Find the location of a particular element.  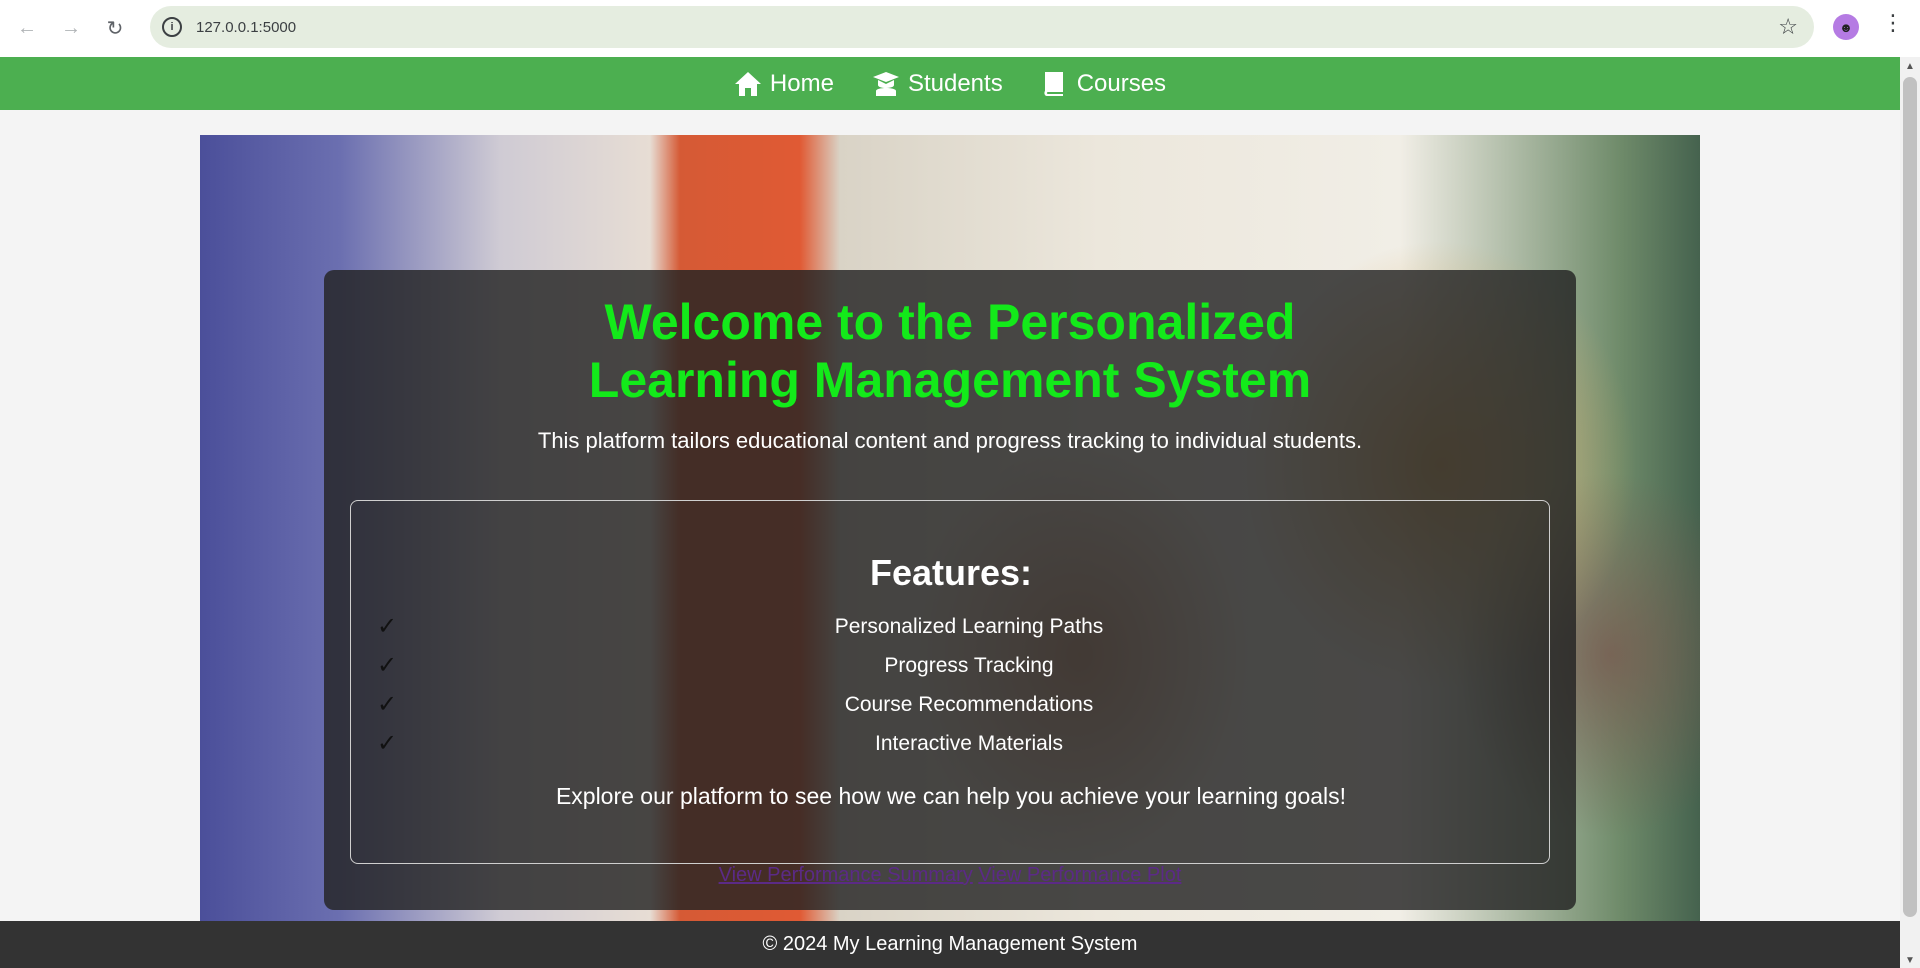

features-heading: Features: is located at coordinates (951, 572).